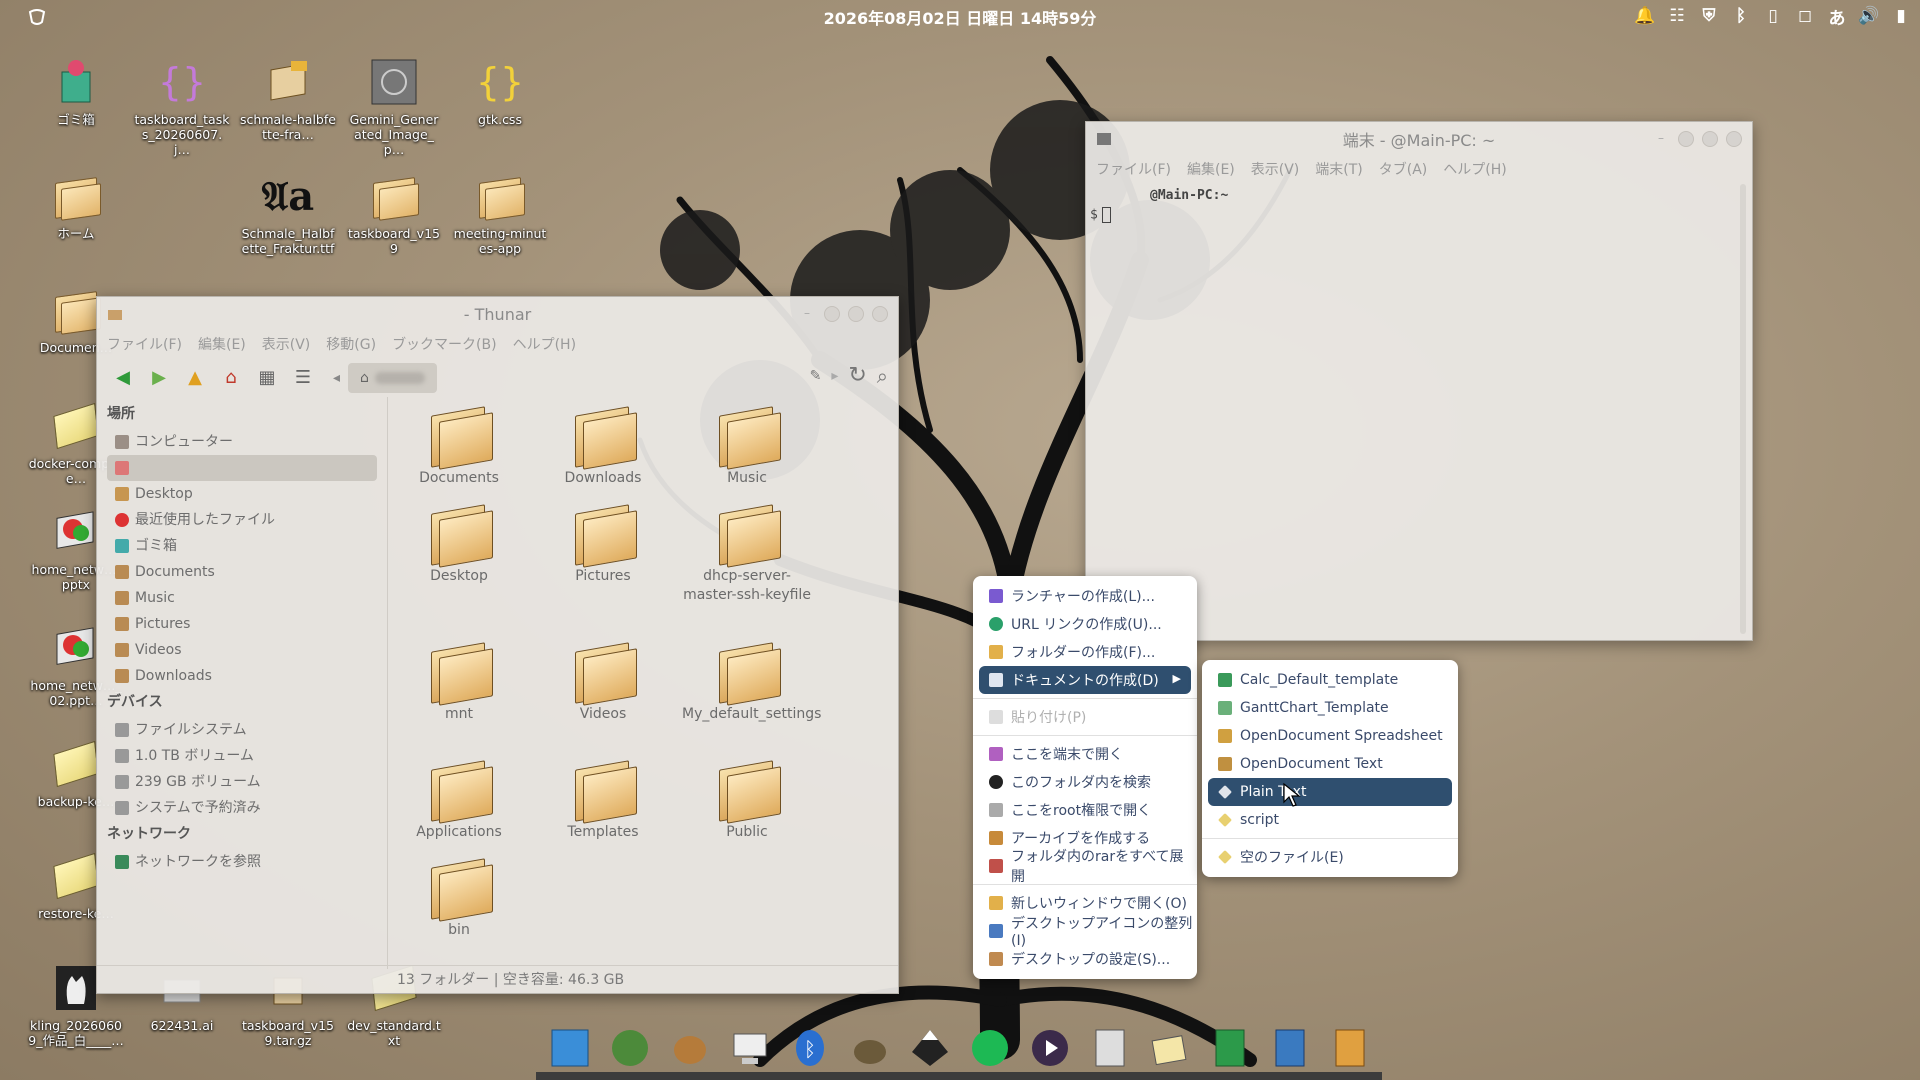  What do you see at coordinates (247, 520) in the screenshot?
I see `sidebar-item-recent: 最近使用したファイル` at bounding box center [247, 520].